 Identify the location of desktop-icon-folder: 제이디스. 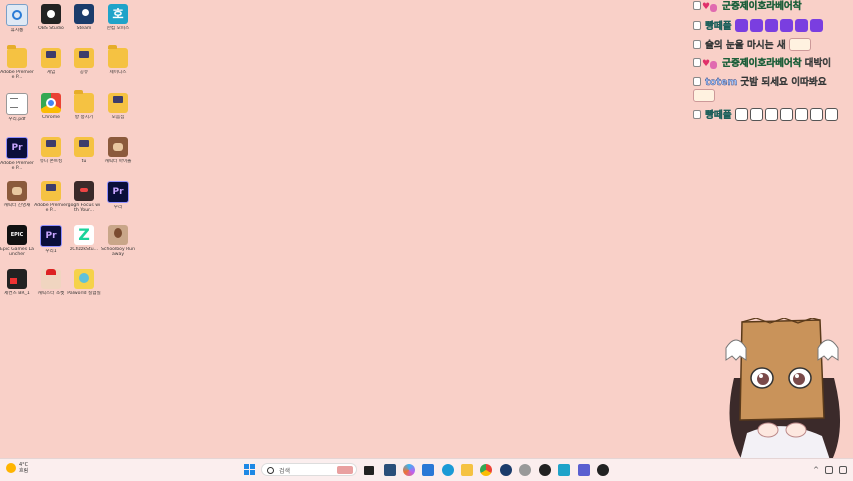
(118, 60).